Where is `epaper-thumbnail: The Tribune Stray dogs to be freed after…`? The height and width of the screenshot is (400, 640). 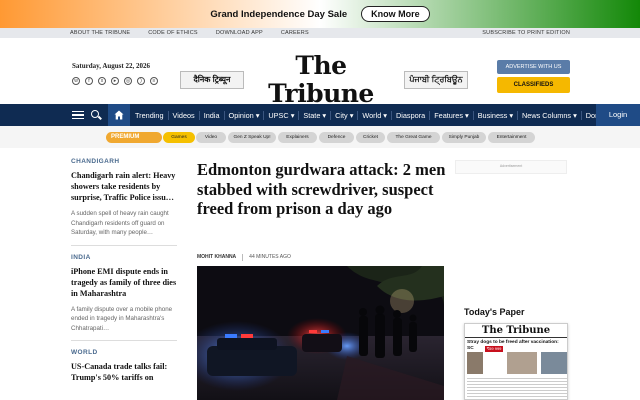 epaper-thumbnail: The Tribune Stray dogs to be freed after… is located at coordinates (516, 361).